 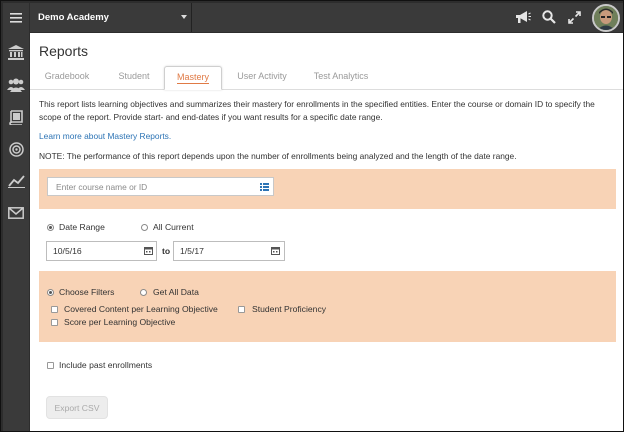 I want to click on choose-filters-radio, so click(x=50, y=292).